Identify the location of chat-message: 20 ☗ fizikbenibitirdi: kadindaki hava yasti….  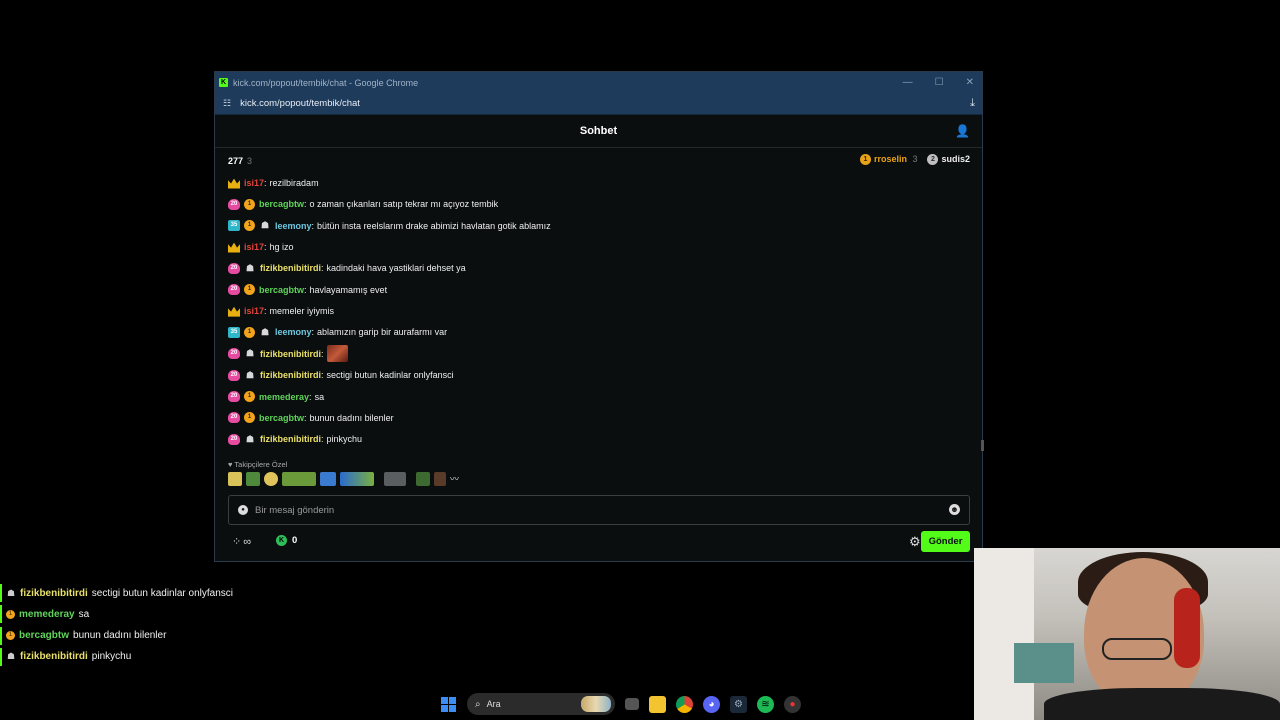
(347, 268).